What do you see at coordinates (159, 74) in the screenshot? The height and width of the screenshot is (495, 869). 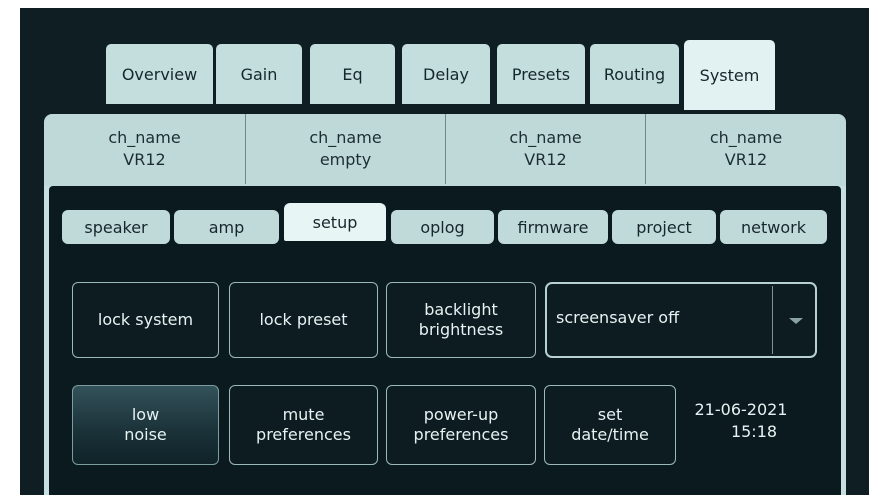 I see `tab-overview: Overview` at bounding box center [159, 74].